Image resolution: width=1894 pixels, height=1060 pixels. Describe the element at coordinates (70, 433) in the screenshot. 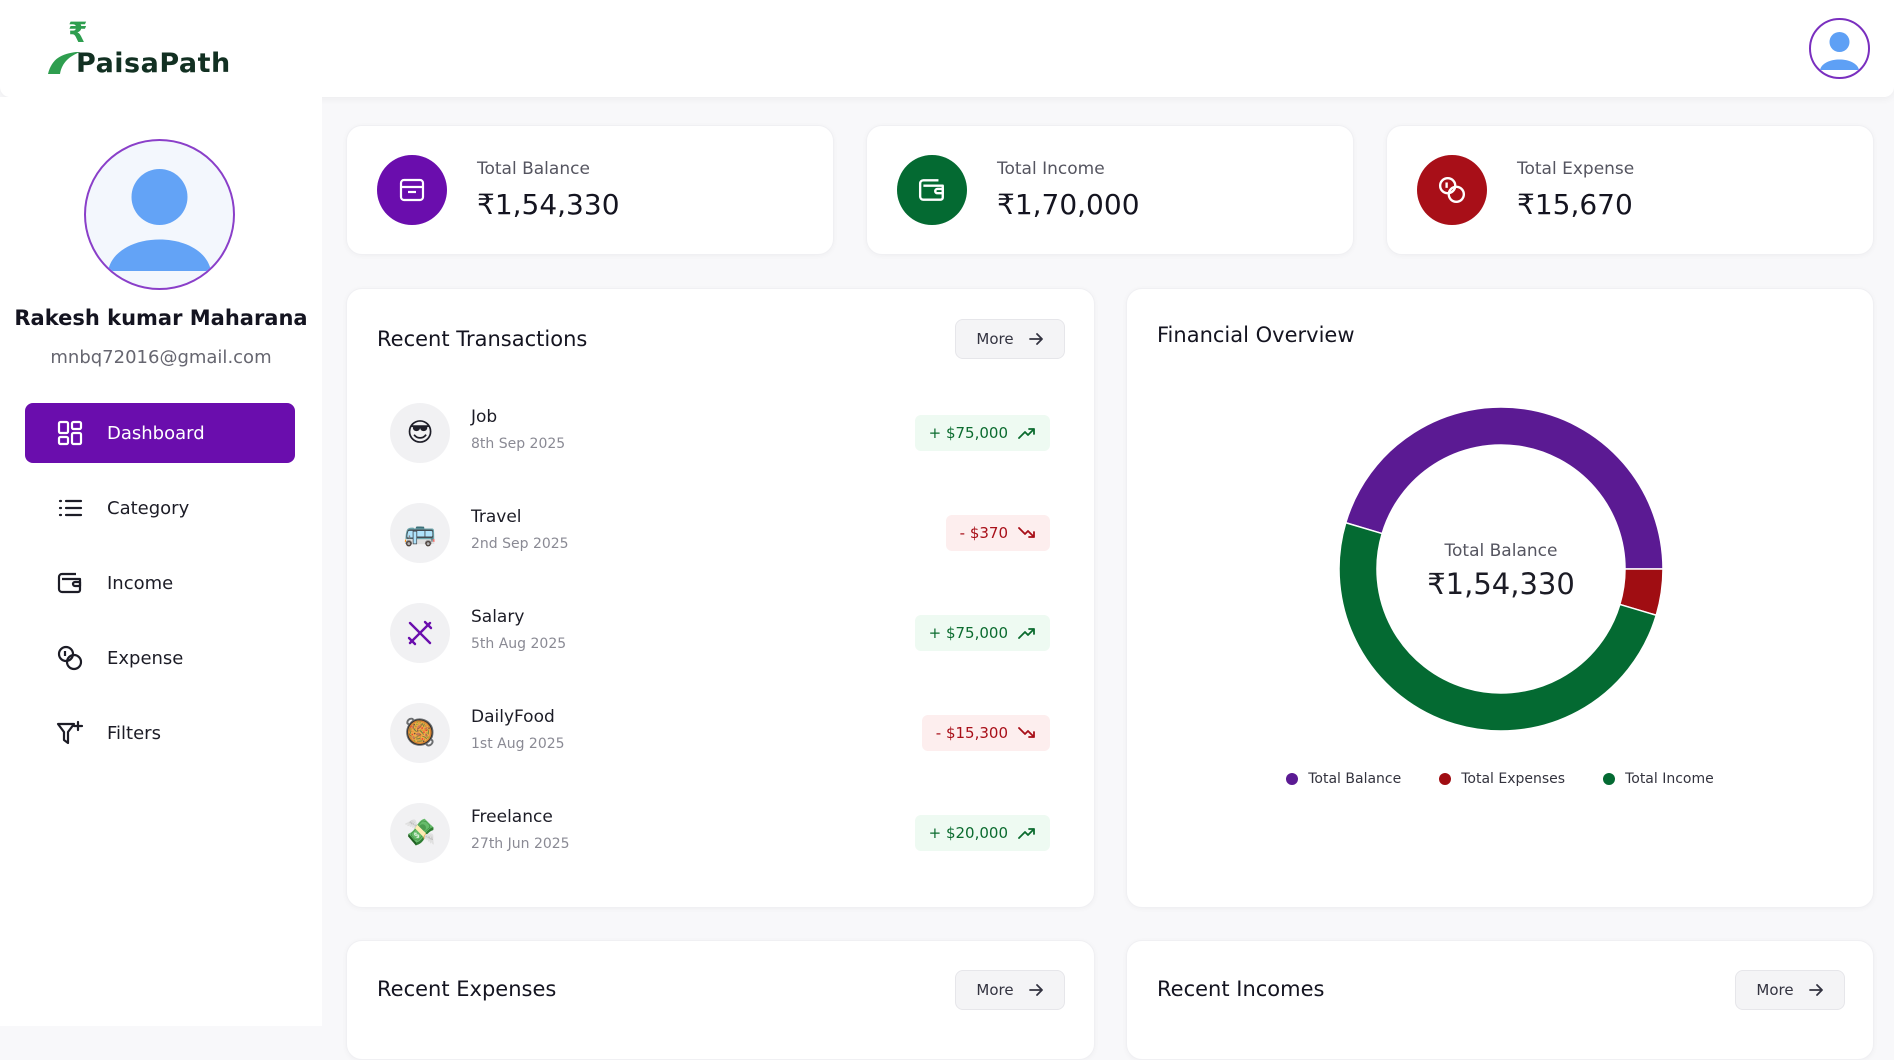

I see `dashboard-icon` at that location.